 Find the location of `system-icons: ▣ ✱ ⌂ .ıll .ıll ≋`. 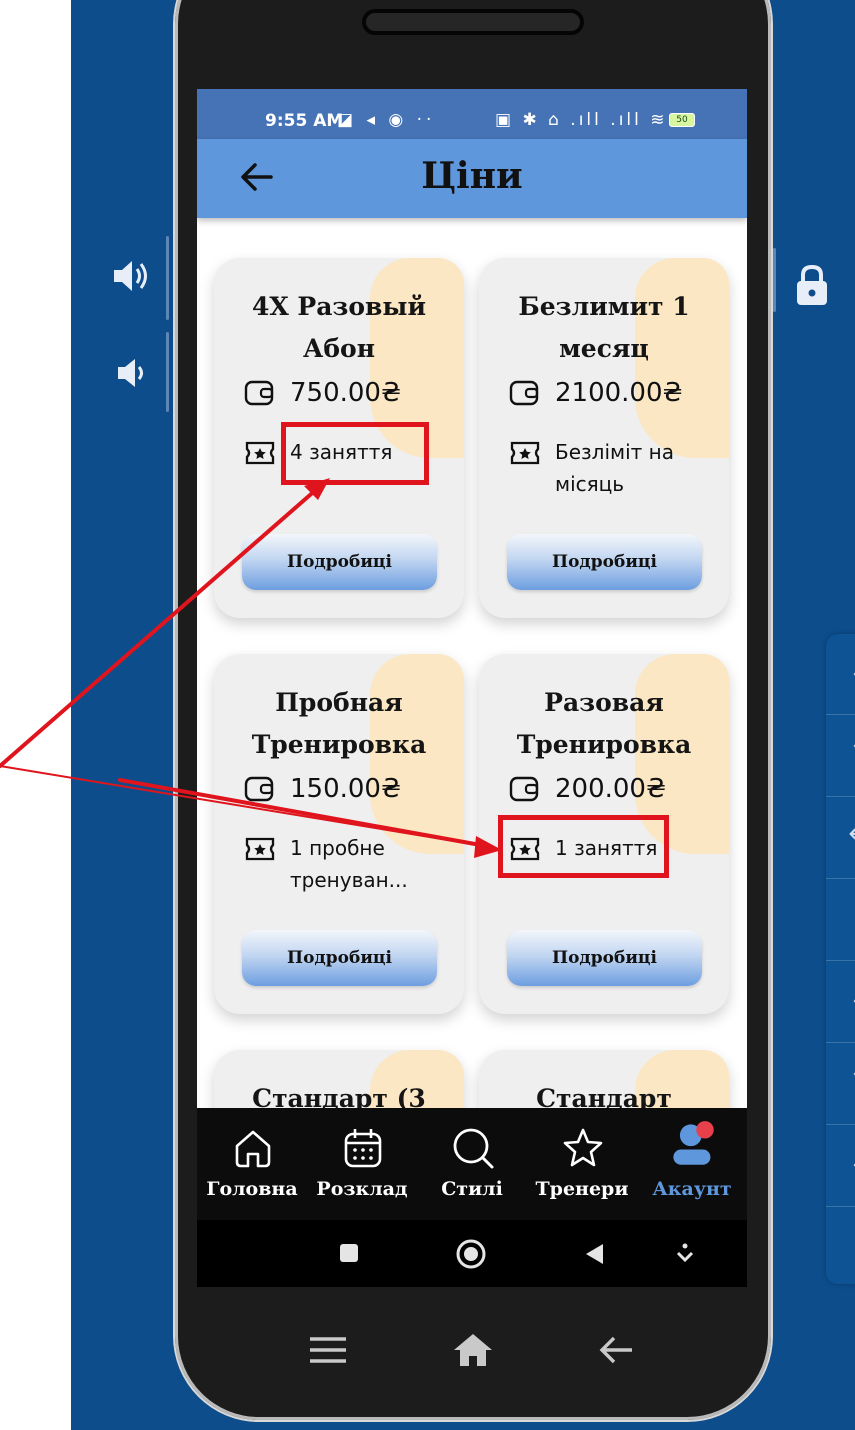

system-icons: ▣ ✱ ⌂ .ıll .ıll ≋ is located at coordinates (581, 120).